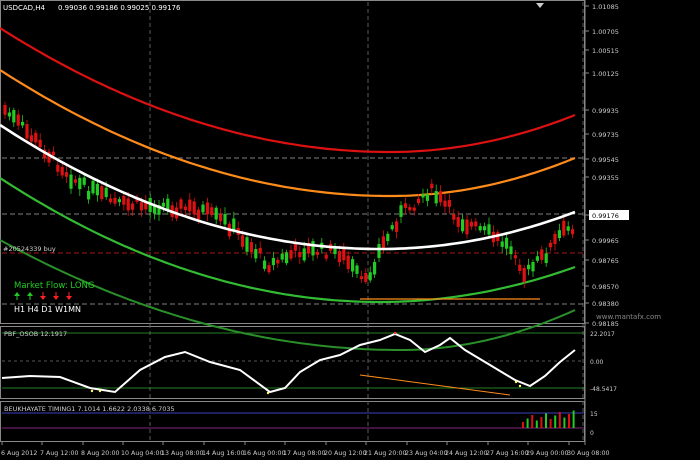  I want to click on ohlc-readout: 0.99036 0.99186 0.99025 0.99176, so click(119, 8).